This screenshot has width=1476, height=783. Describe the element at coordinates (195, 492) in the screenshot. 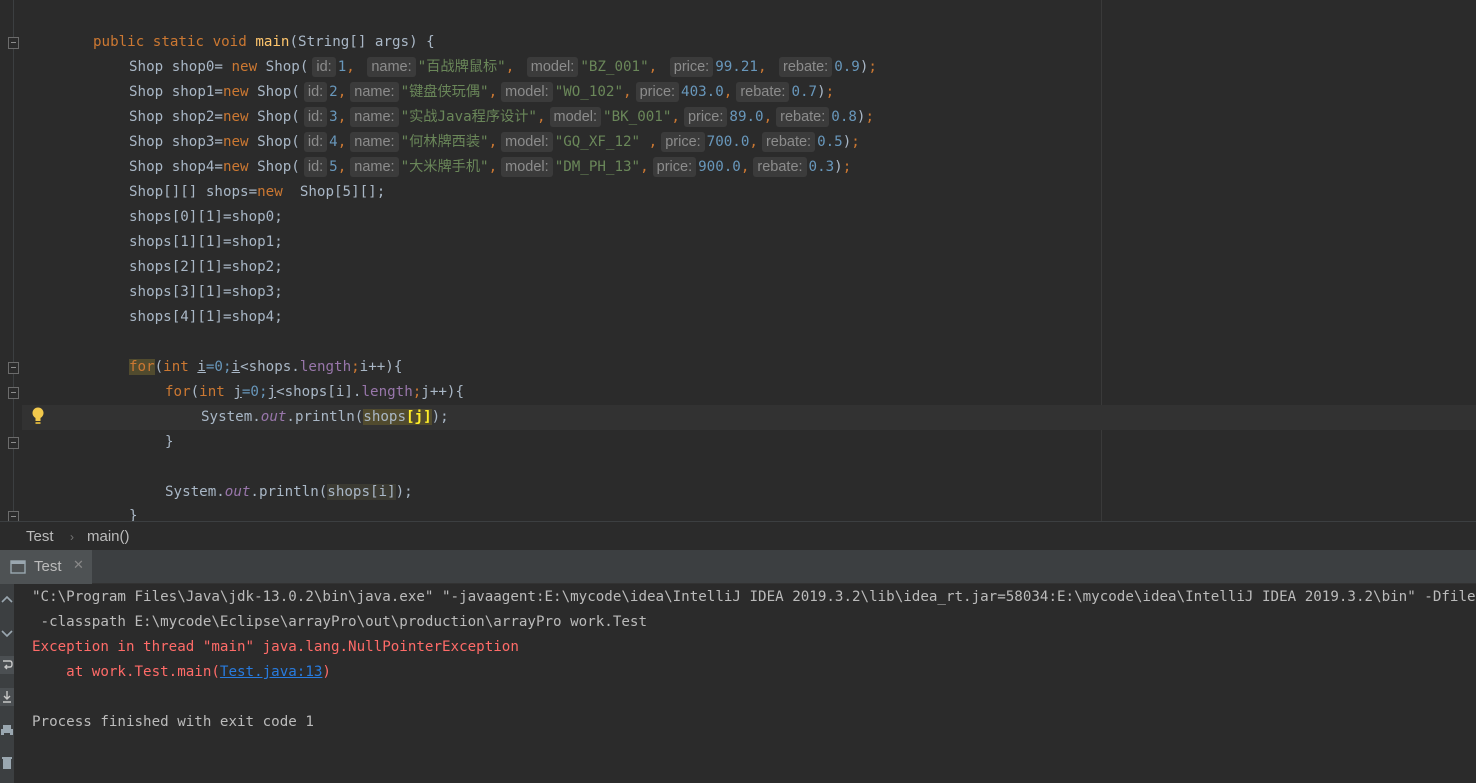

I see `system-ref: System.` at that location.